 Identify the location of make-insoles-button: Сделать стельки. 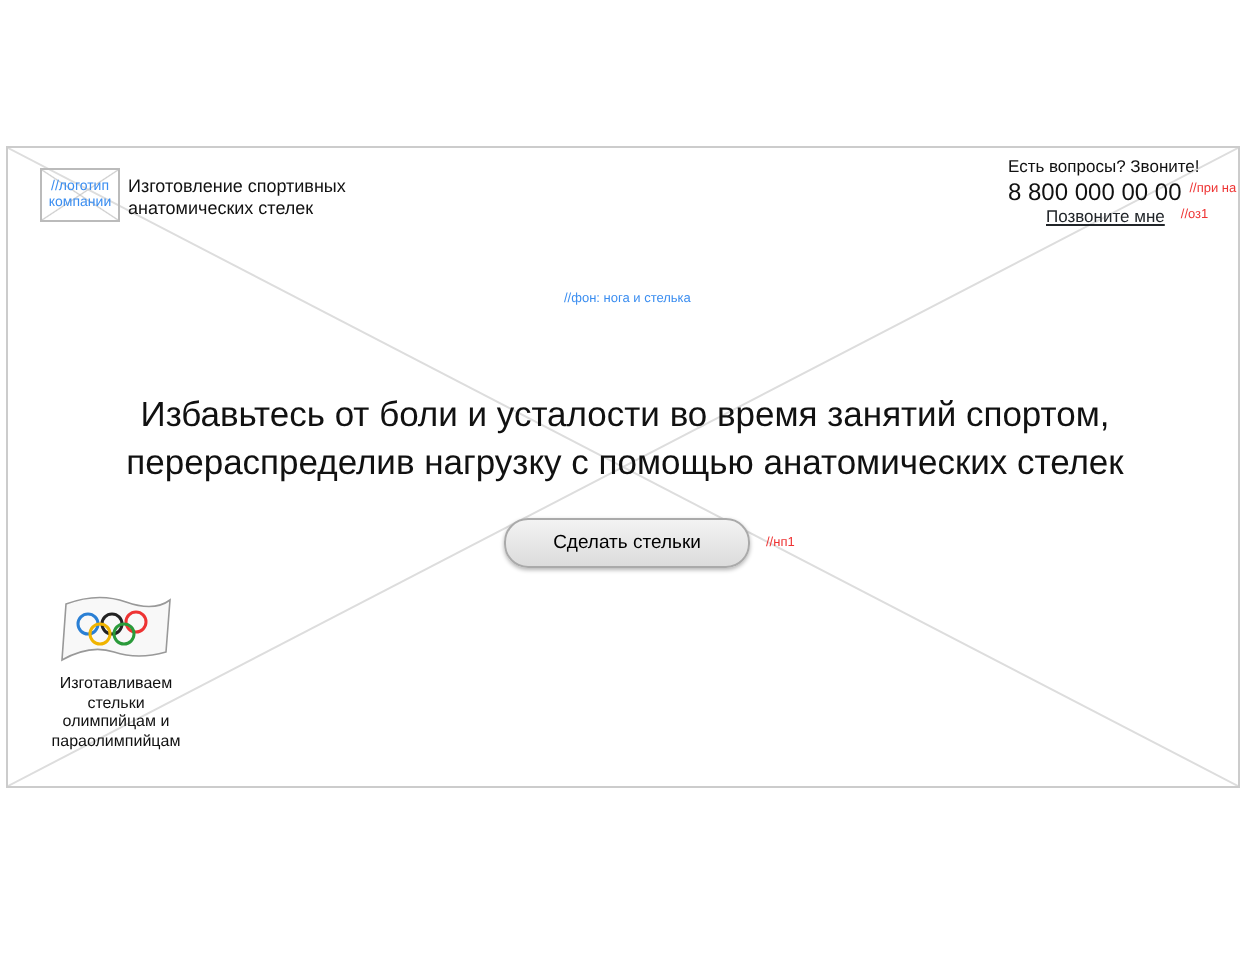
(627, 543).